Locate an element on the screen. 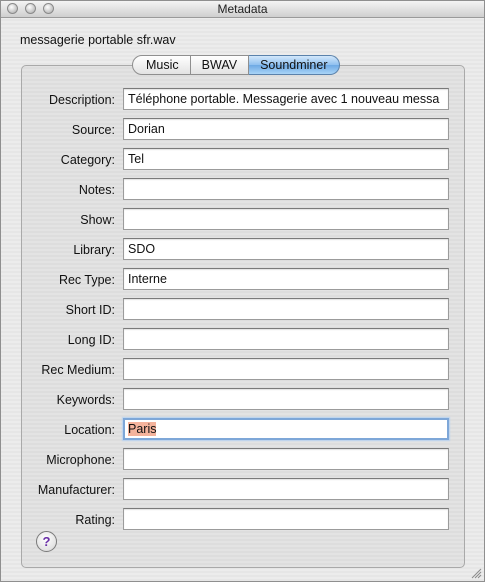 Image resolution: width=485 pixels, height=582 pixels. row-manufacturer: Manufacturer: is located at coordinates (236, 490).